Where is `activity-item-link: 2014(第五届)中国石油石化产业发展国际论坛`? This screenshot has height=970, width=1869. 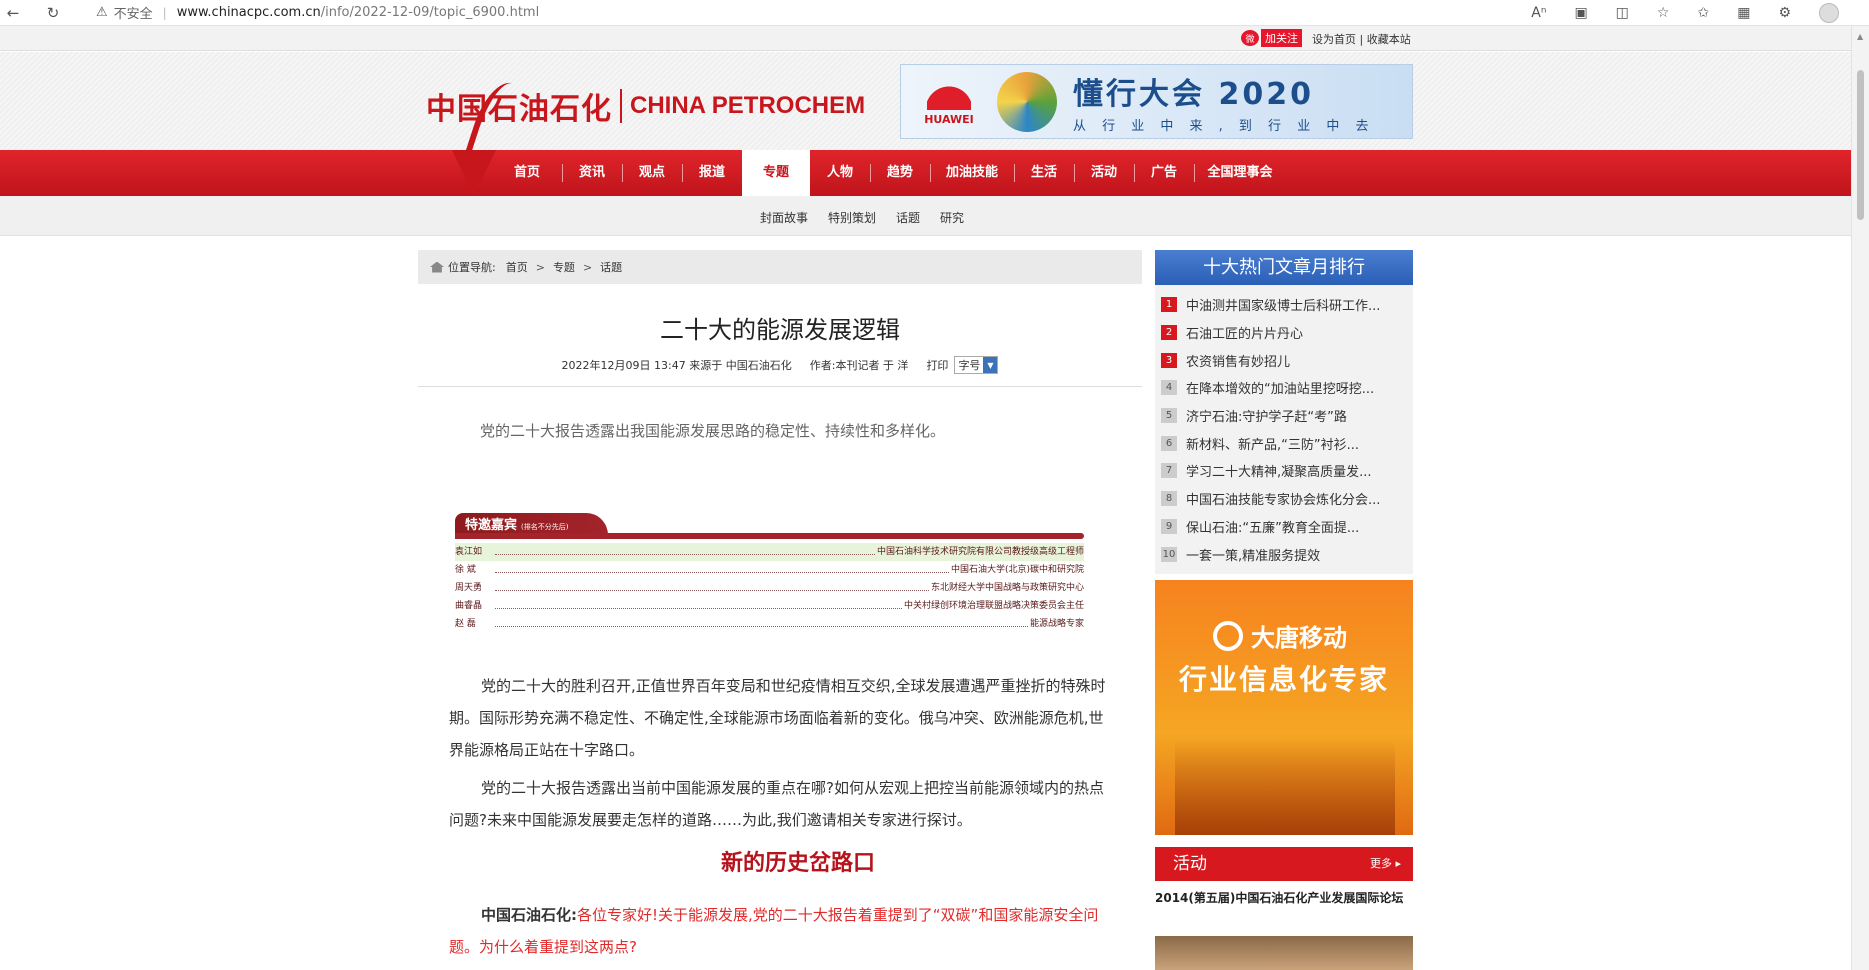 activity-item-link: 2014(第五届)中国石油石化产业发展国际论坛 is located at coordinates (1284, 898).